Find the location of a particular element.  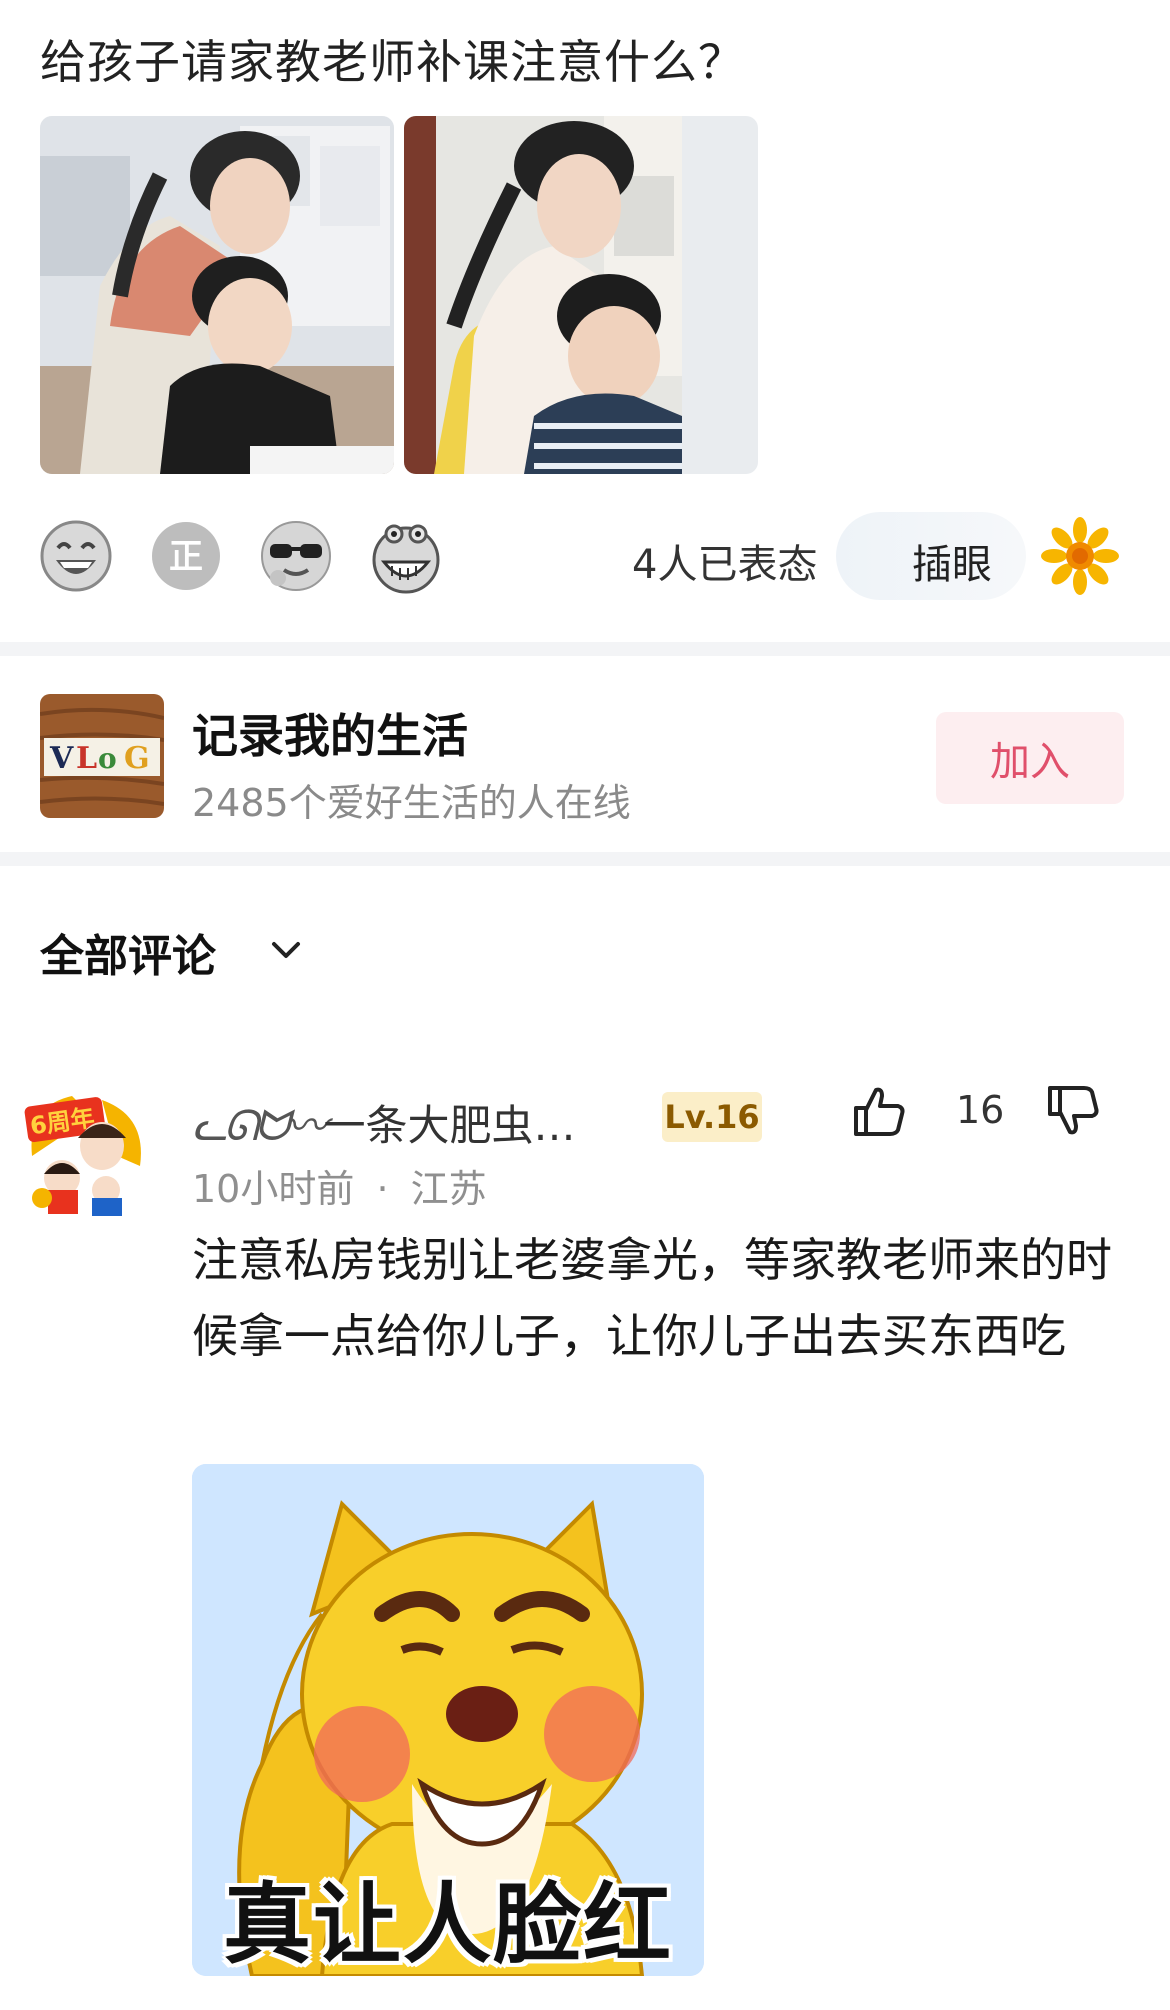

group-online-count: 2485个爱好生活的人在线 is located at coordinates (411, 803).